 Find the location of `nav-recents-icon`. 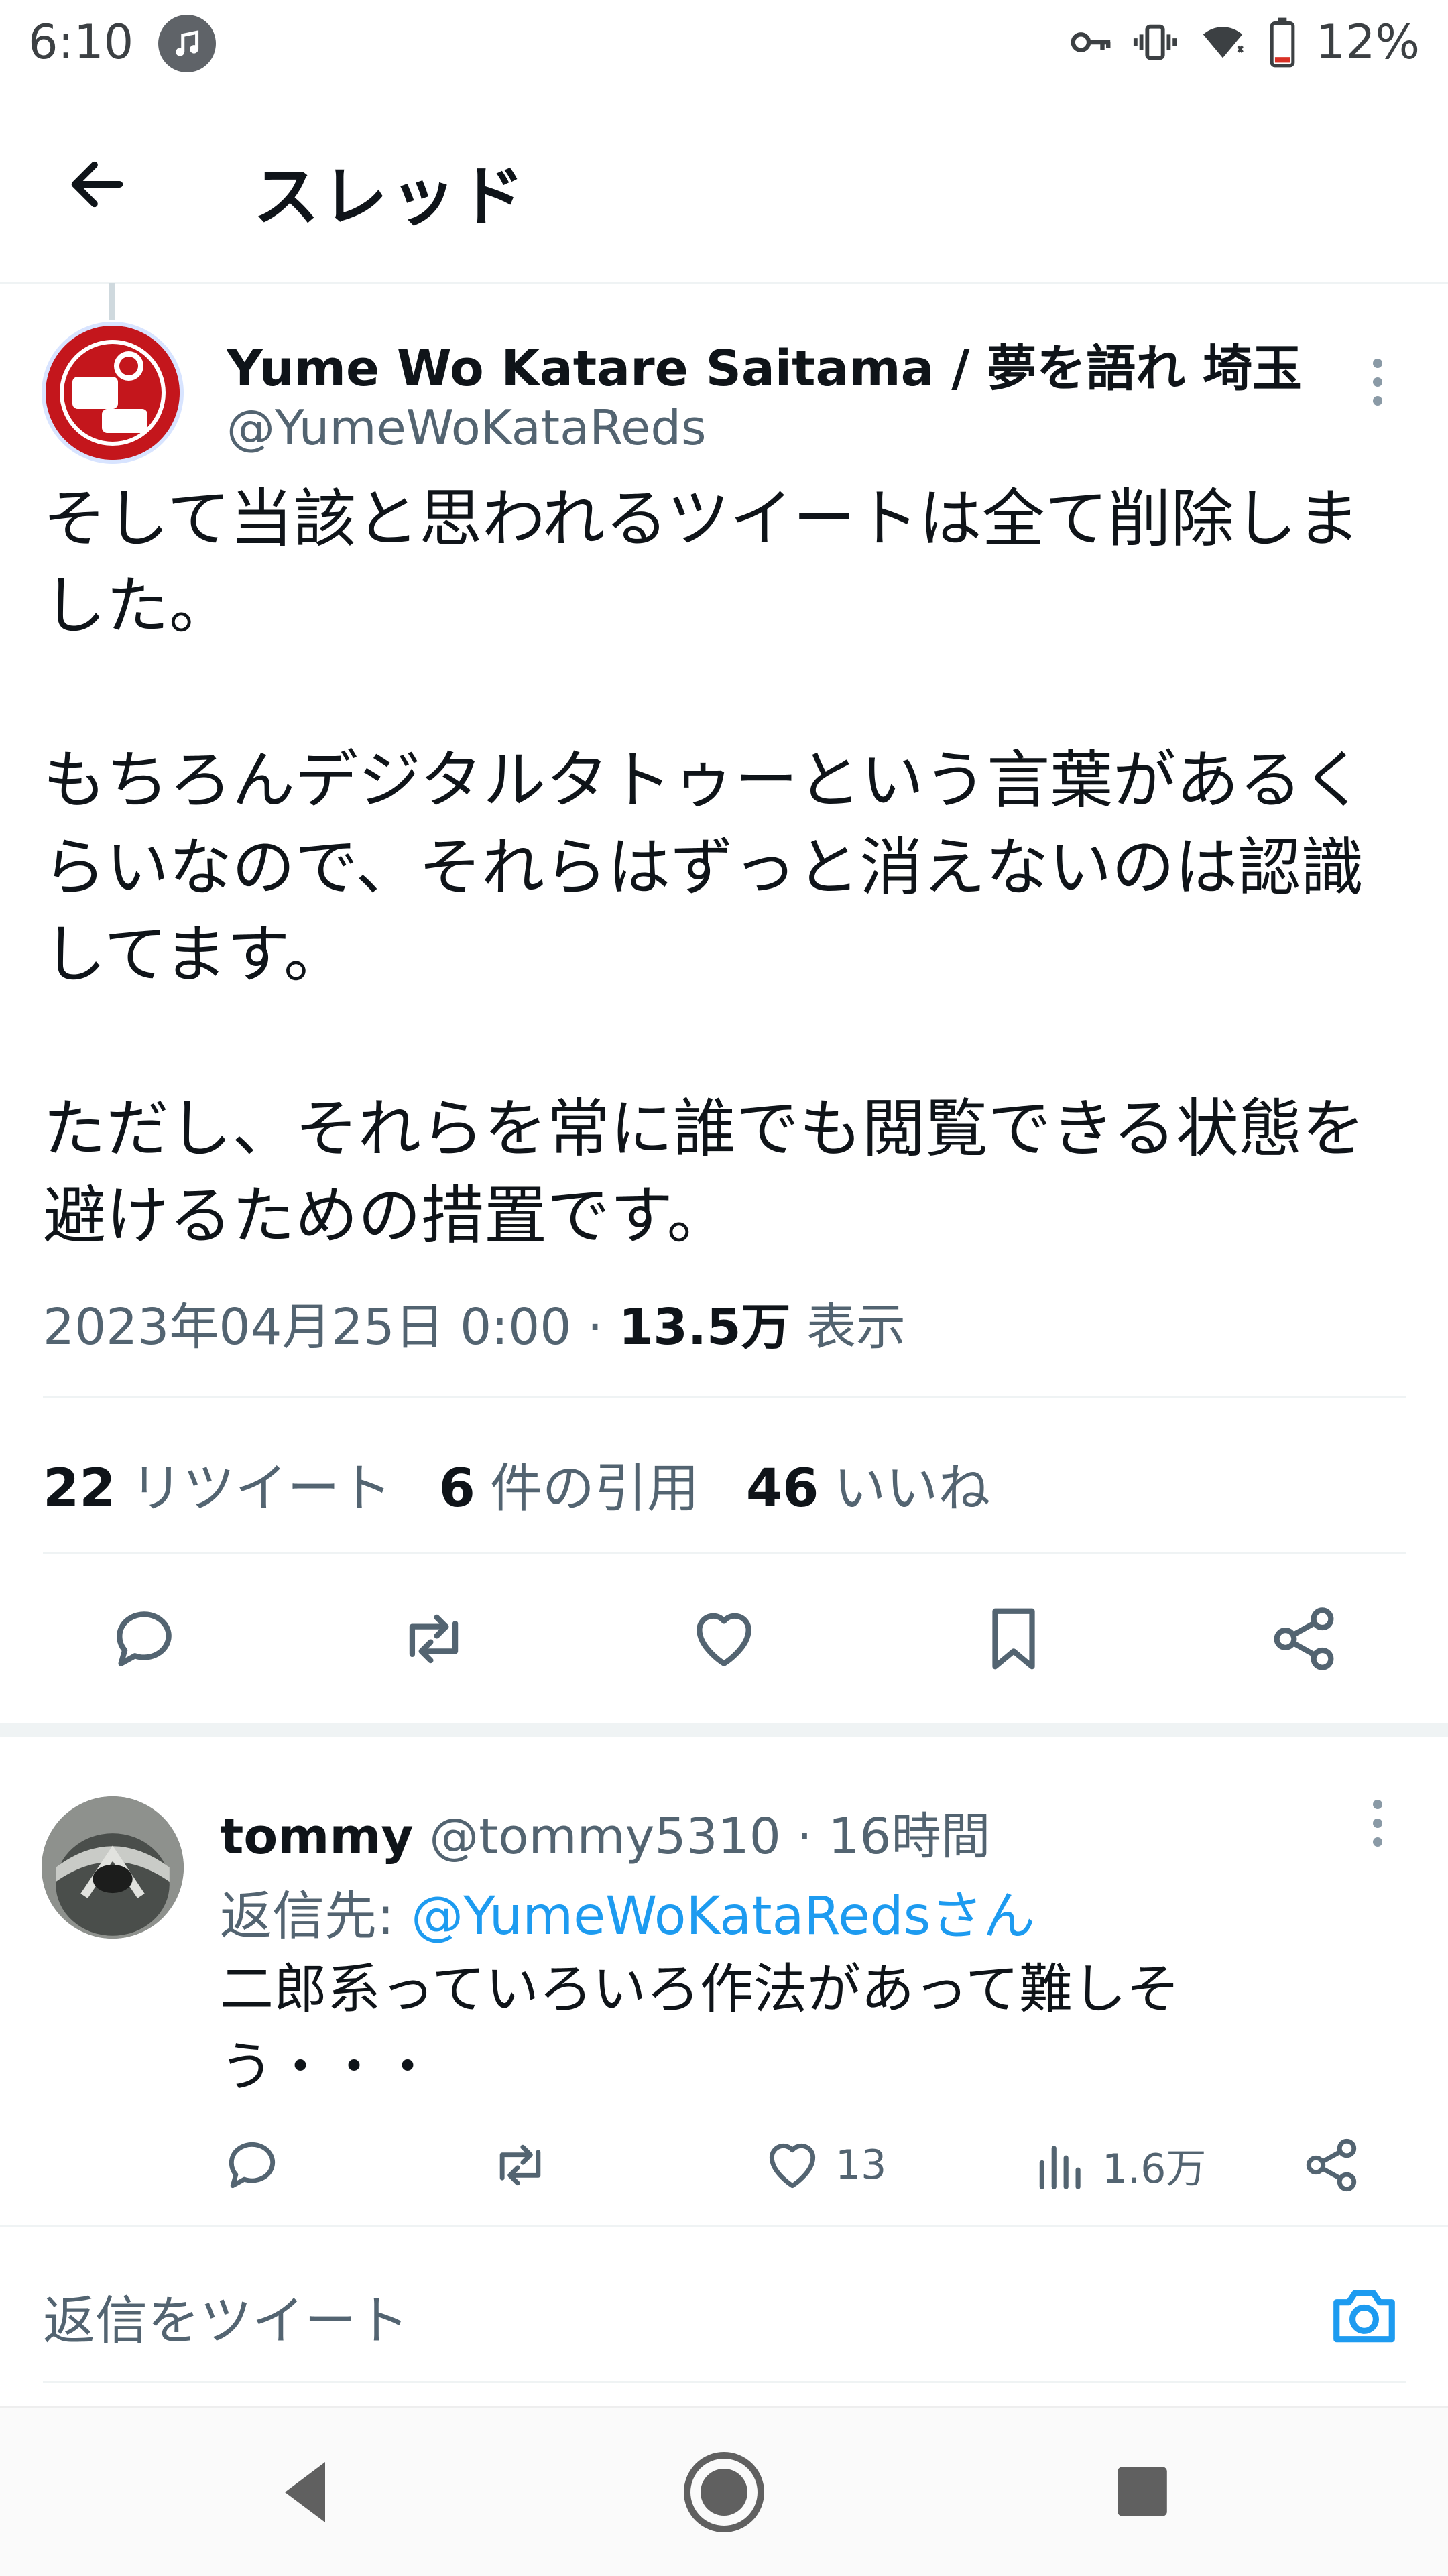

nav-recents-icon is located at coordinates (1142, 2491).